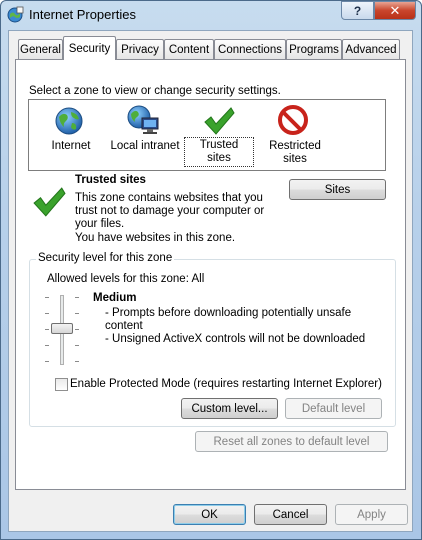 This screenshot has height=540, width=422. Describe the element at coordinates (219, 121) in the screenshot. I see `checkmark-icon` at that location.